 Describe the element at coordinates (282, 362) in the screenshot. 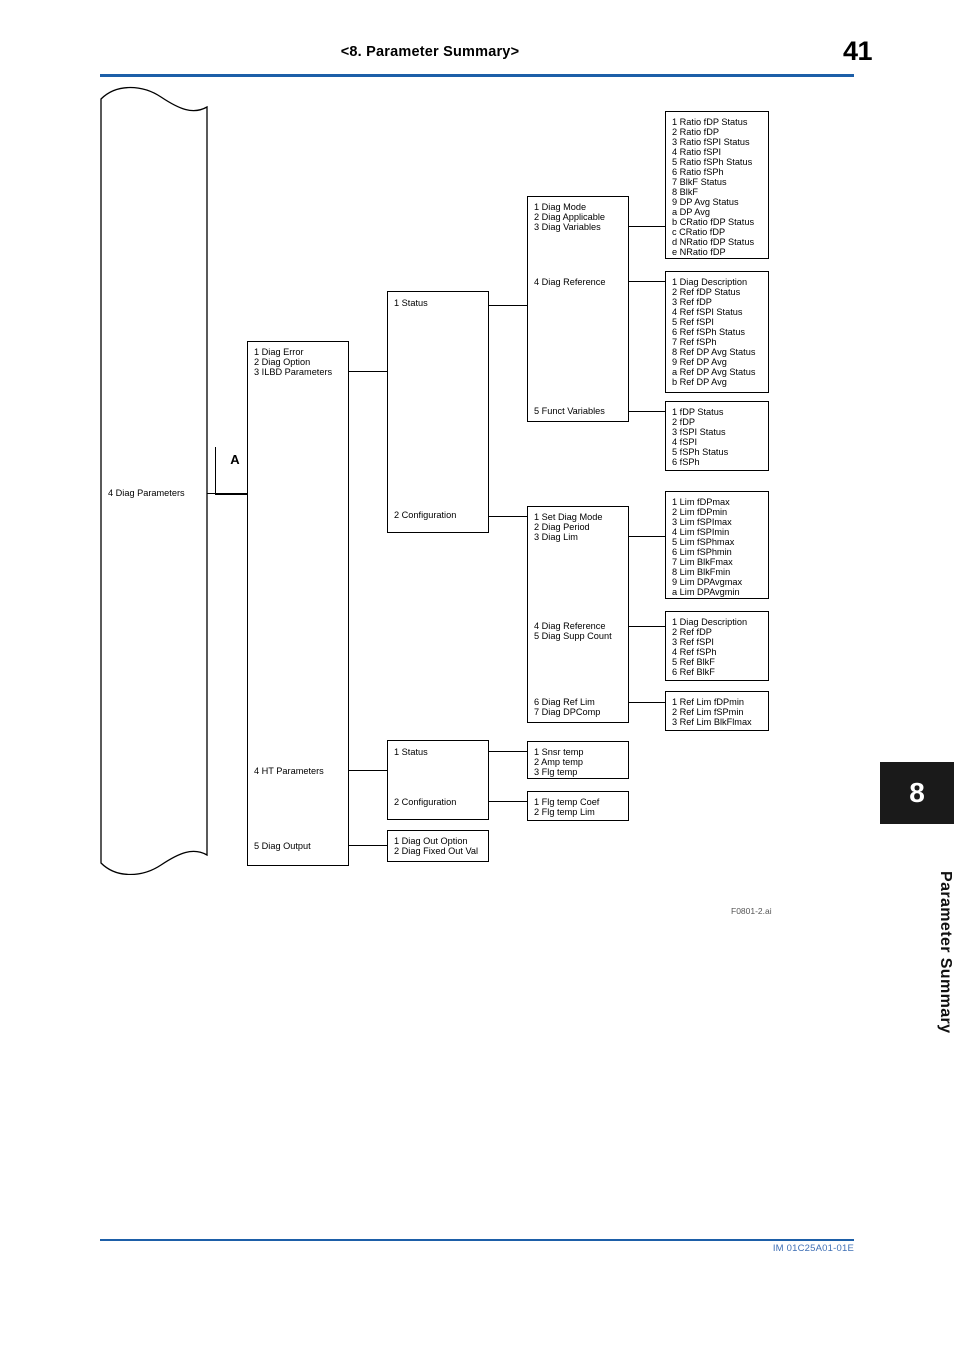

I see `box-diag-parameters-line2: 2 Diag Option` at that location.